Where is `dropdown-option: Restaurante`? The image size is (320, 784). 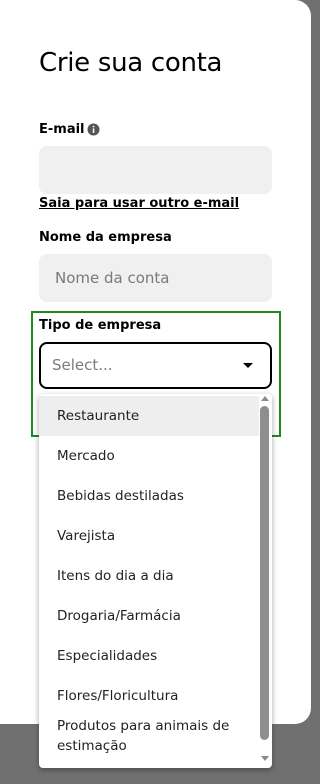 dropdown-option: Restaurante is located at coordinates (149, 416).